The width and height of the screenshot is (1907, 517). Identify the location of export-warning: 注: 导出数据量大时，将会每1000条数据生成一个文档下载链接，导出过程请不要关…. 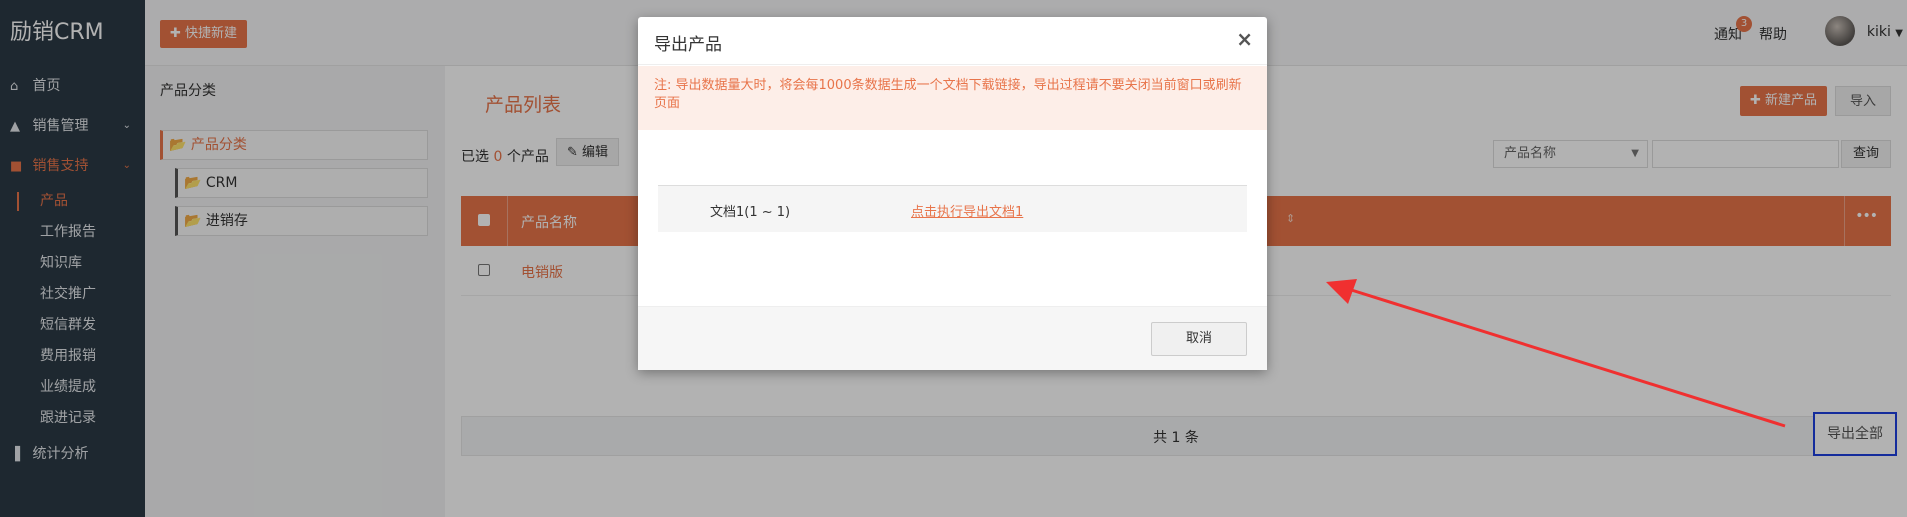
(952, 98).